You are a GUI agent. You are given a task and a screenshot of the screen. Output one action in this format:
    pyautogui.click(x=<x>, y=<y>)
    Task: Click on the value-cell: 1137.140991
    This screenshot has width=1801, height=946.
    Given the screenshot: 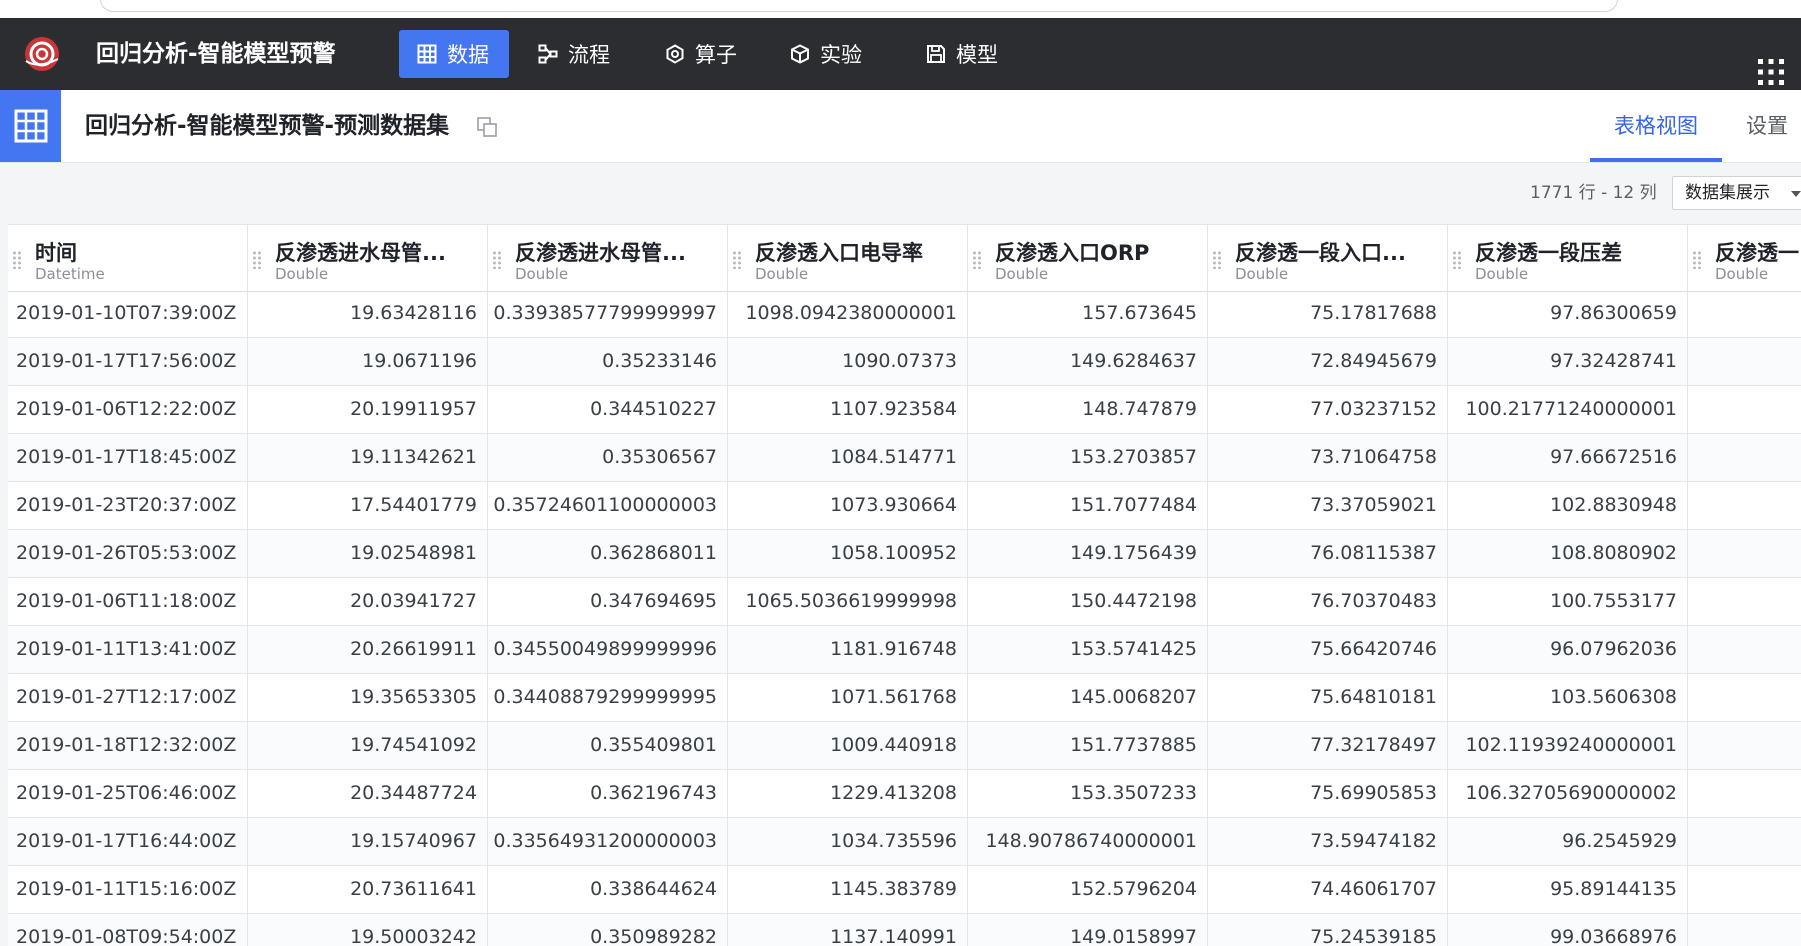 What is the action you would take?
    pyautogui.click(x=848, y=930)
    